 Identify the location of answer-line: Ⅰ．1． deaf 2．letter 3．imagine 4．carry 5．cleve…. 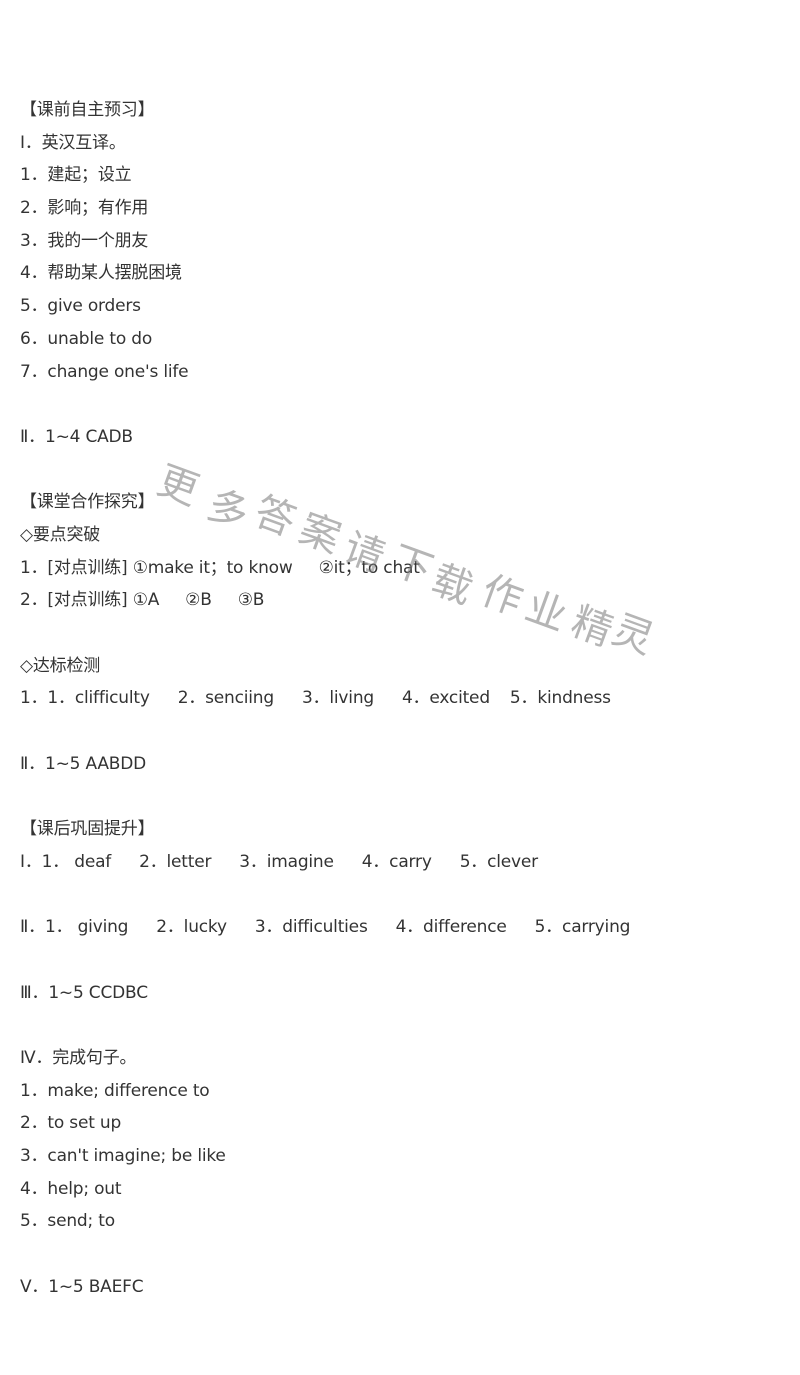
(405, 862).